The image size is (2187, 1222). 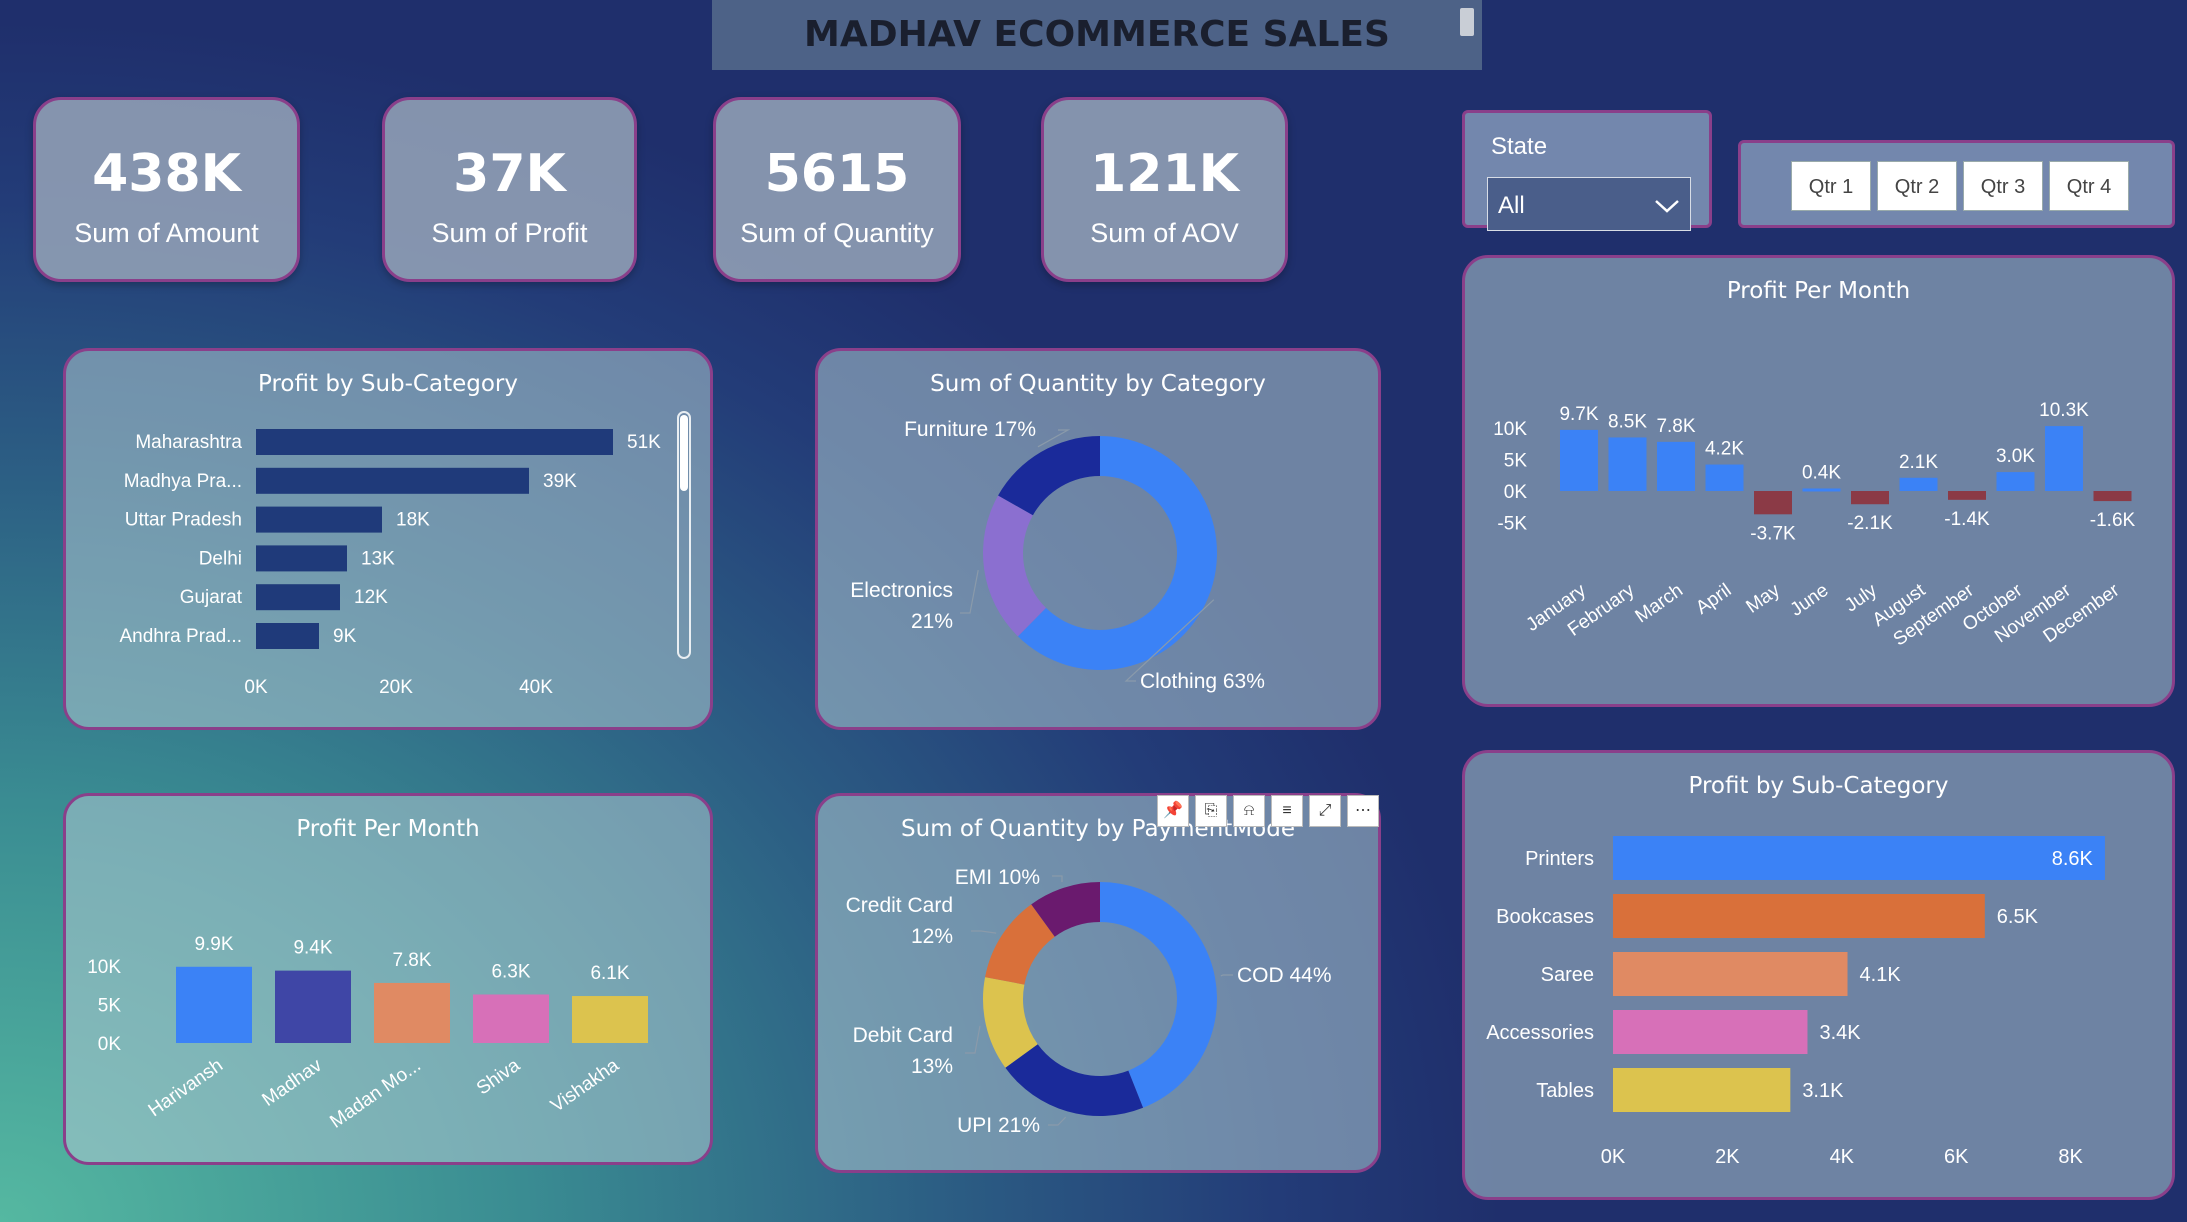 I want to click on data-label: 10.3K, so click(x=2064, y=410).